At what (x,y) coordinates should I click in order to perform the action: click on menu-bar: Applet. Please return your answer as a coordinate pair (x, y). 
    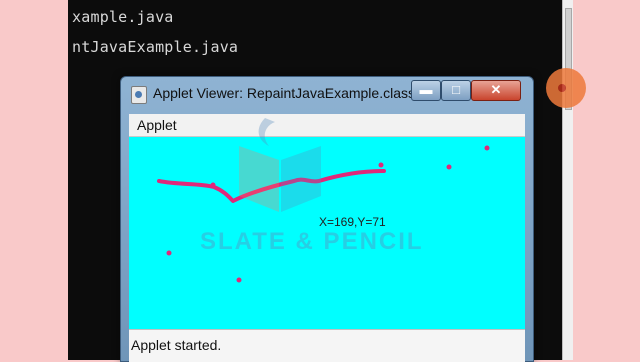
    Looking at the image, I should click on (327, 125).